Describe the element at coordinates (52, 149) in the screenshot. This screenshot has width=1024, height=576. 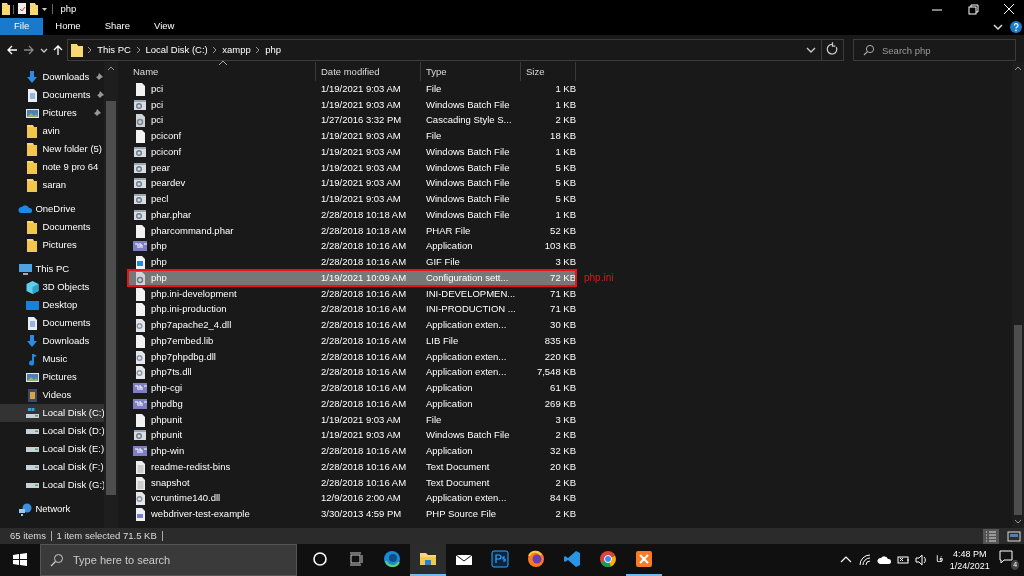
I see `sidebar-item: New folder (5)` at that location.